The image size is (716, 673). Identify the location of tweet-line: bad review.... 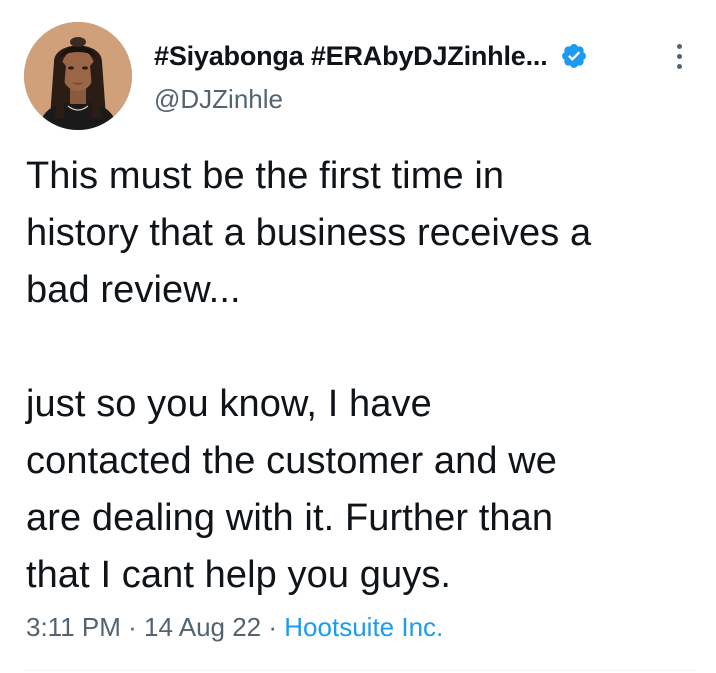
(133, 290).